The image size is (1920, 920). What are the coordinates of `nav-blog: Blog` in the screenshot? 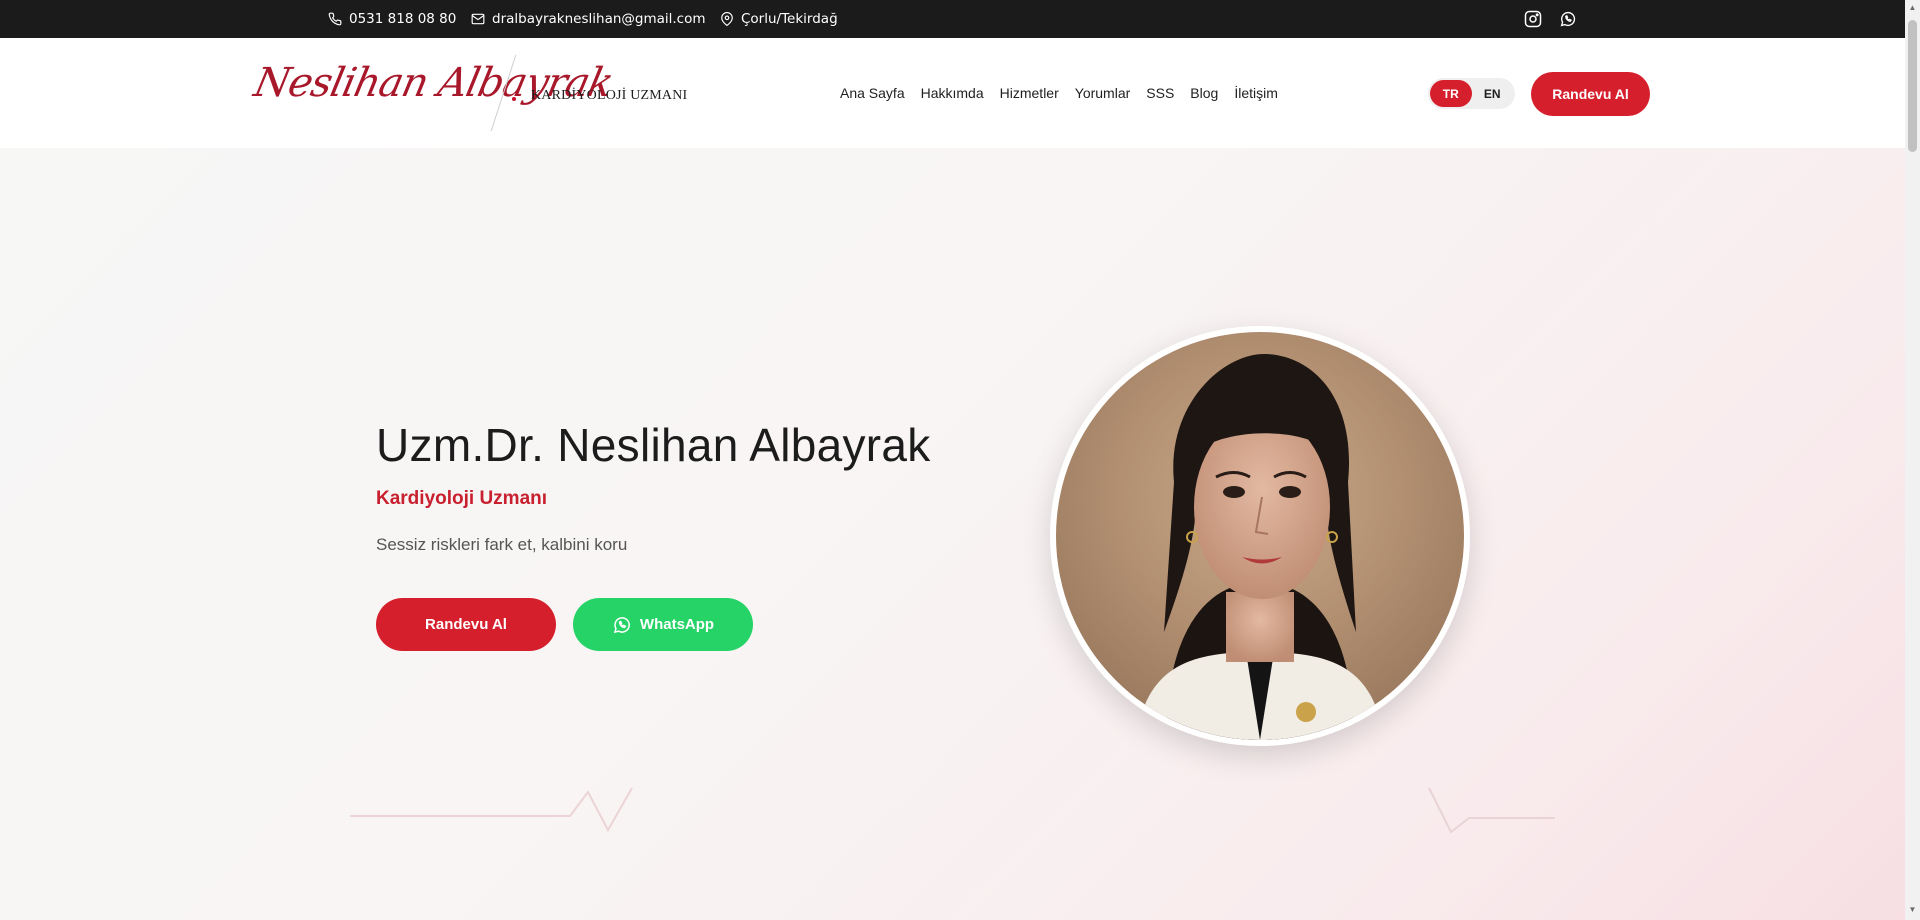 It's located at (1204, 93).